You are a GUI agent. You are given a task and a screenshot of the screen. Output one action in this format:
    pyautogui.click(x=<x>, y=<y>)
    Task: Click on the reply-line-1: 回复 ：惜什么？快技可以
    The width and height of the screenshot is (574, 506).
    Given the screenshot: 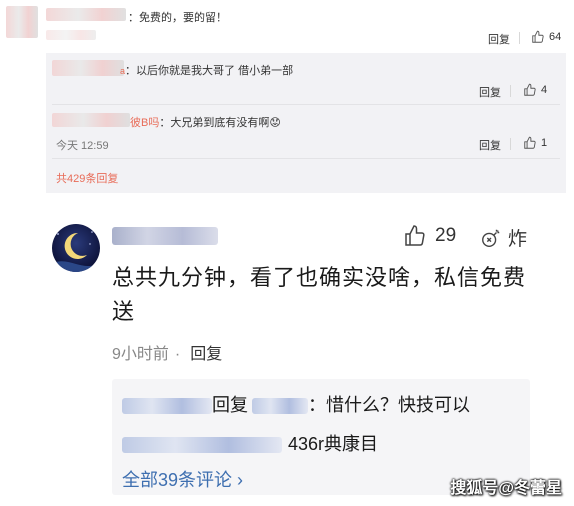 What is the action you would take?
    pyautogui.click(x=296, y=404)
    